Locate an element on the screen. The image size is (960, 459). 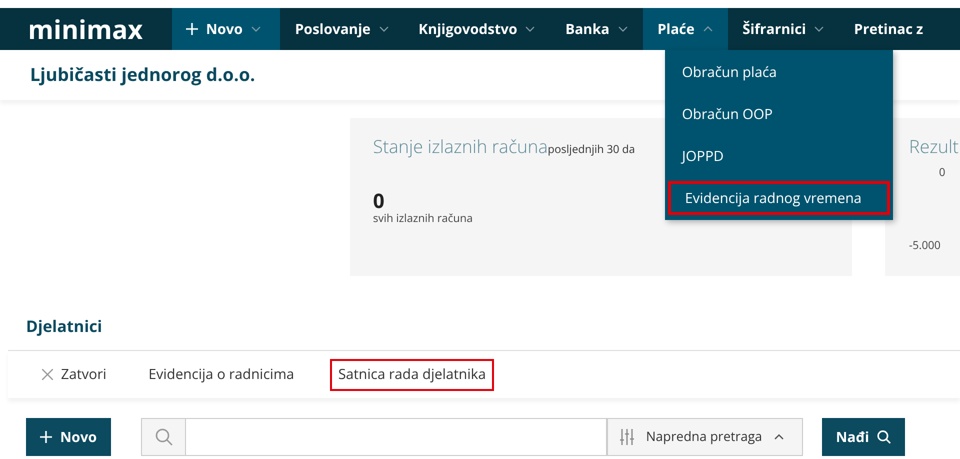
logo: minimax is located at coordinates (85, 29).